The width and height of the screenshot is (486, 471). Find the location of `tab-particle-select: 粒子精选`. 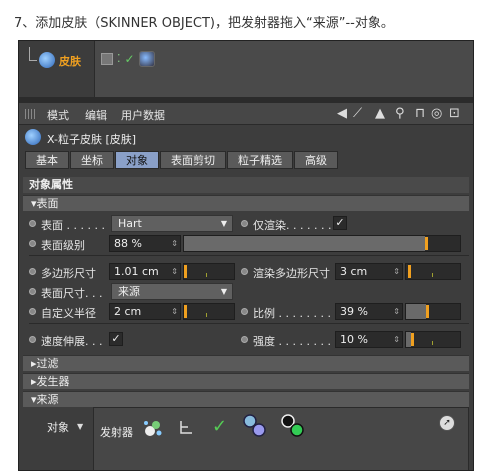

tab-particle-select: 粒子精选 is located at coordinates (260, 160).